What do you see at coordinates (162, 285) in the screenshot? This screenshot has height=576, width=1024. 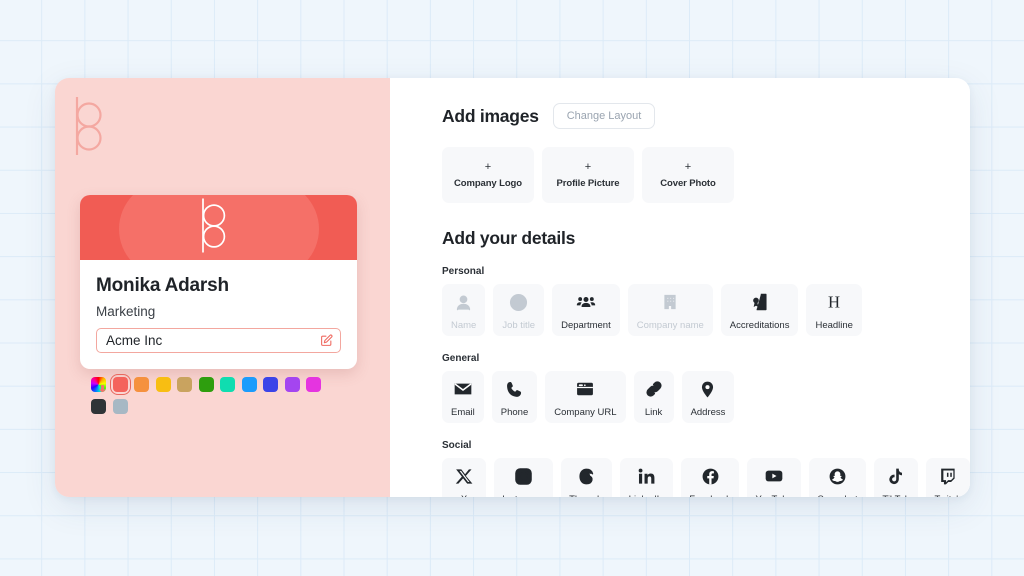 I see `card-name: Monika Adarsh` at bounding box center [162, 285].